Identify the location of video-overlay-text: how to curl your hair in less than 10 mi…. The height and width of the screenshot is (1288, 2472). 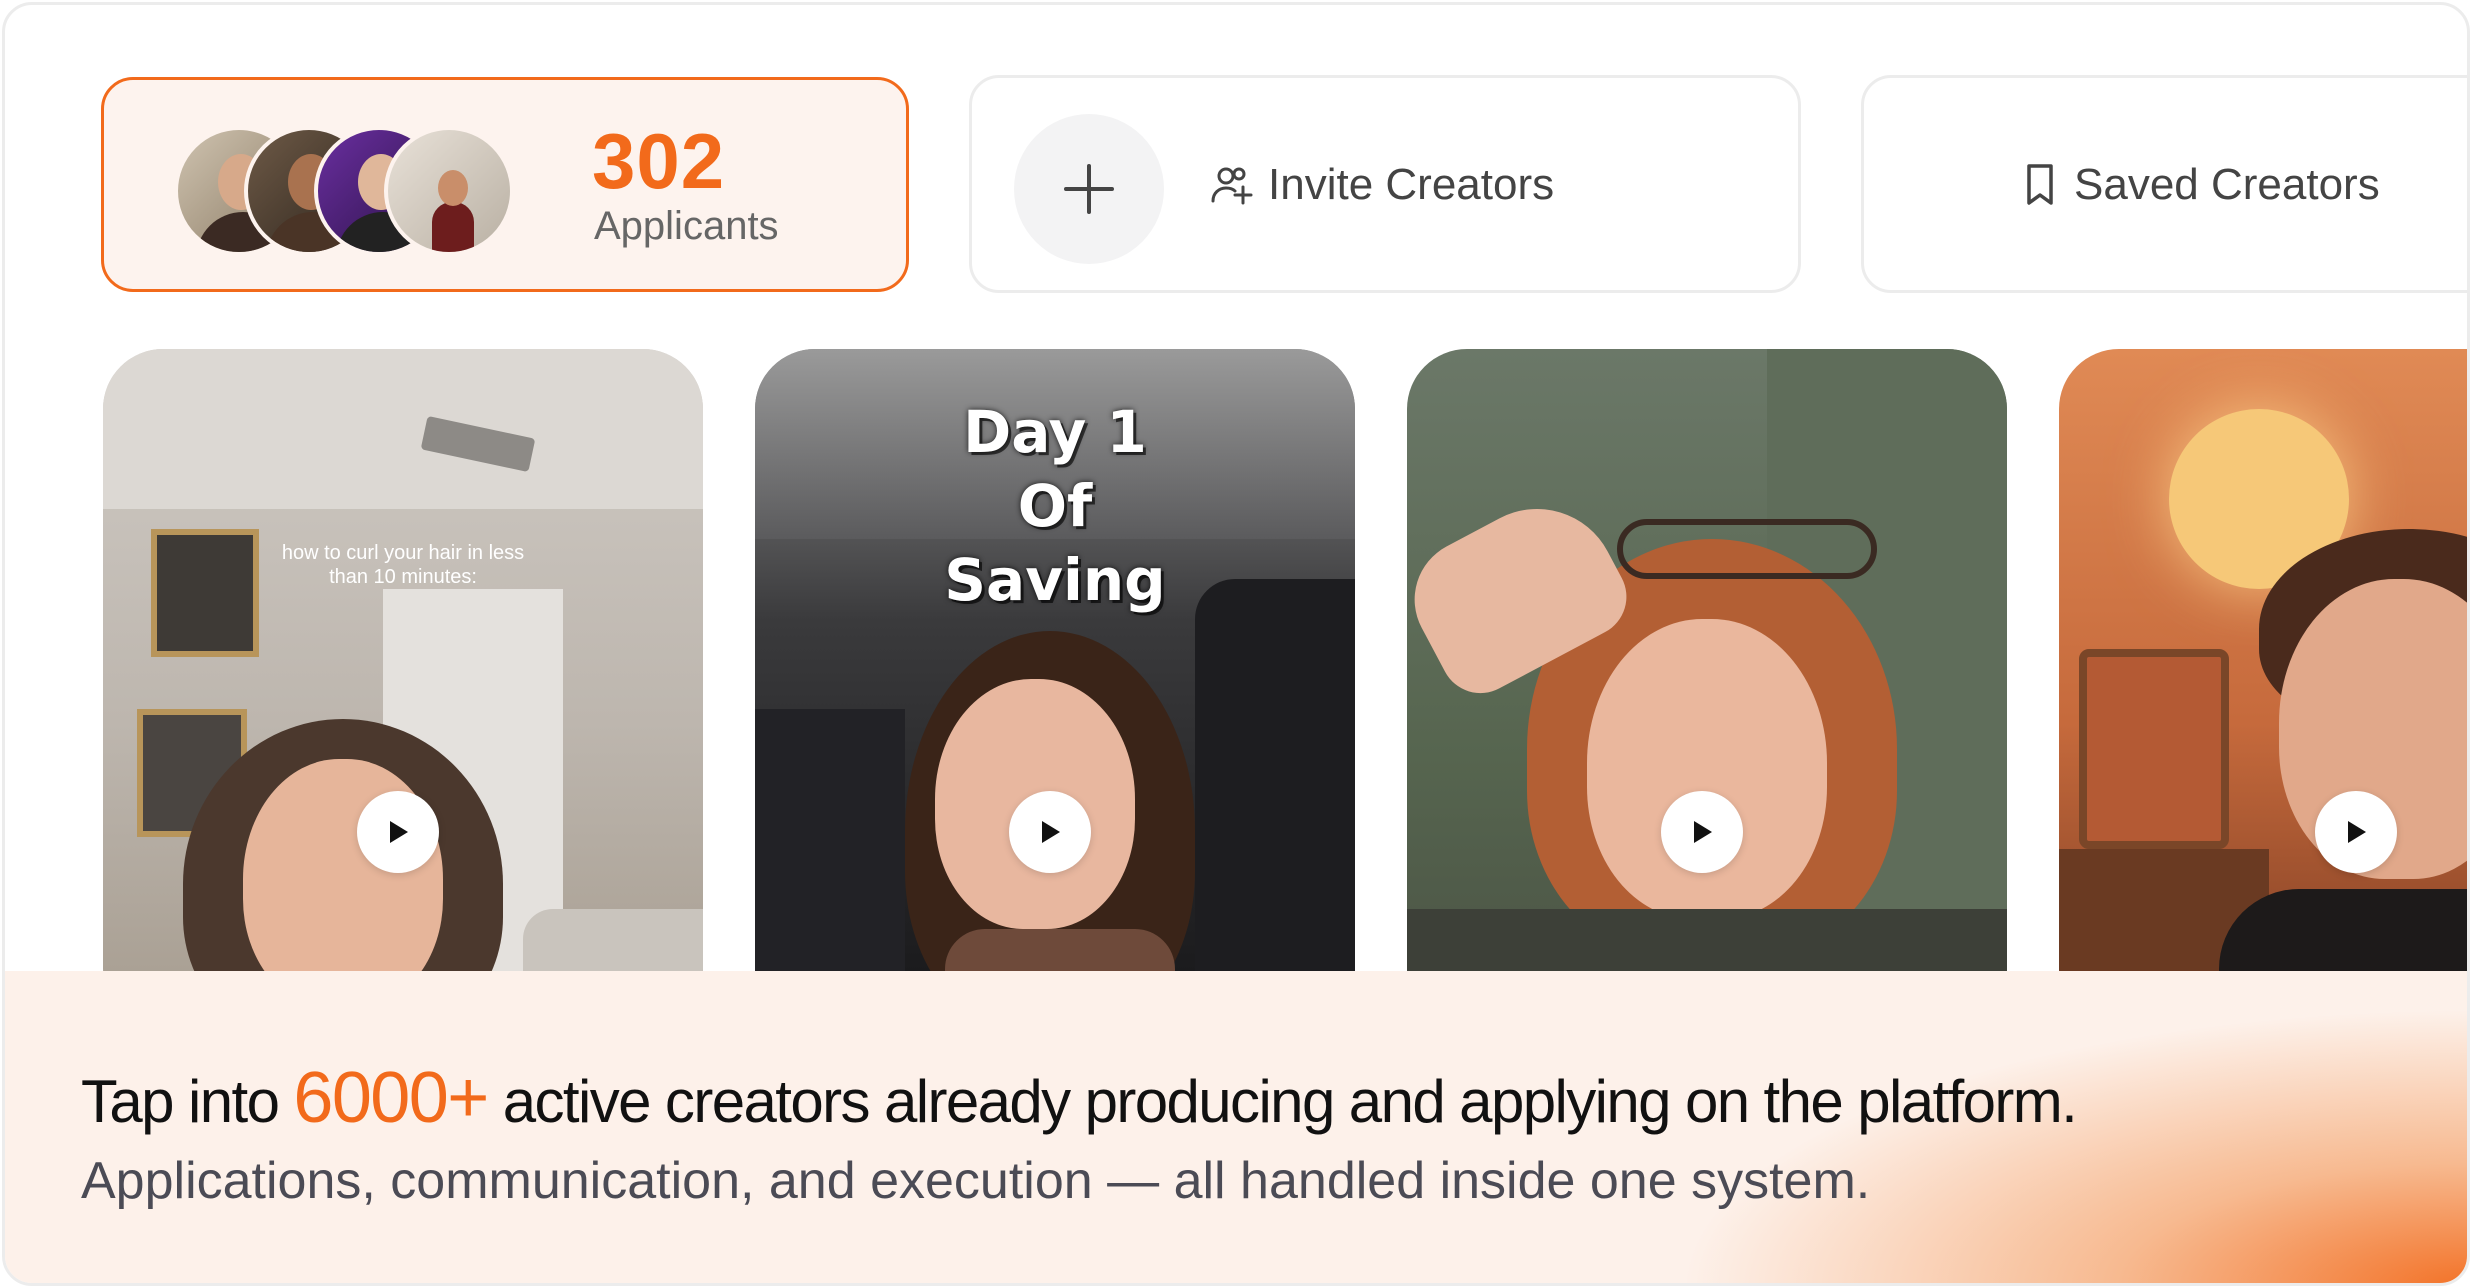
(403, 565).